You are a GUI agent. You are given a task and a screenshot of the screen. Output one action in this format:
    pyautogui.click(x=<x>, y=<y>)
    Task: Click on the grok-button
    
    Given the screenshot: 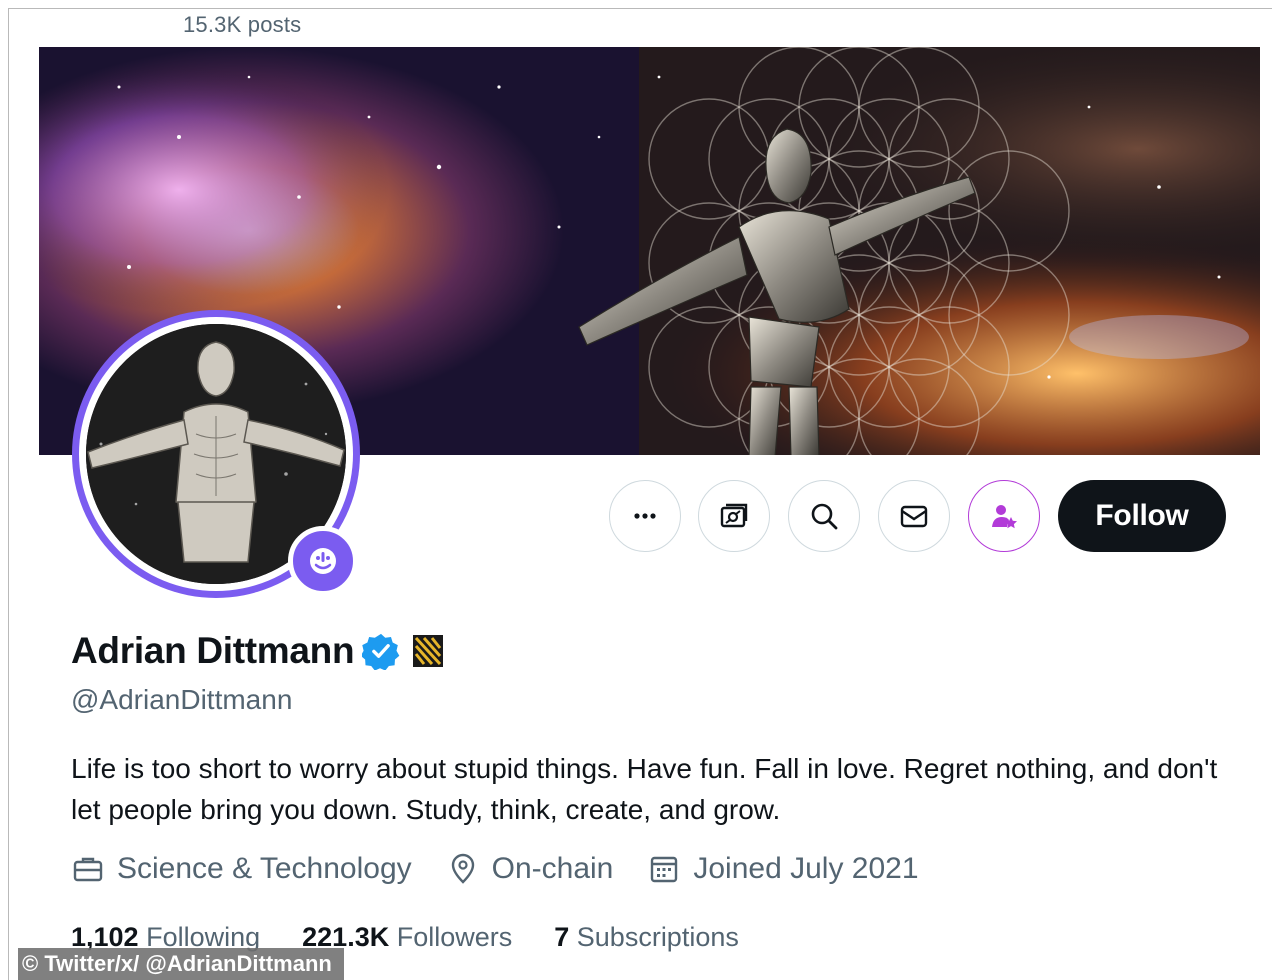 What is the action you would take?
    pyautogui.click(x=734, y=516)
    